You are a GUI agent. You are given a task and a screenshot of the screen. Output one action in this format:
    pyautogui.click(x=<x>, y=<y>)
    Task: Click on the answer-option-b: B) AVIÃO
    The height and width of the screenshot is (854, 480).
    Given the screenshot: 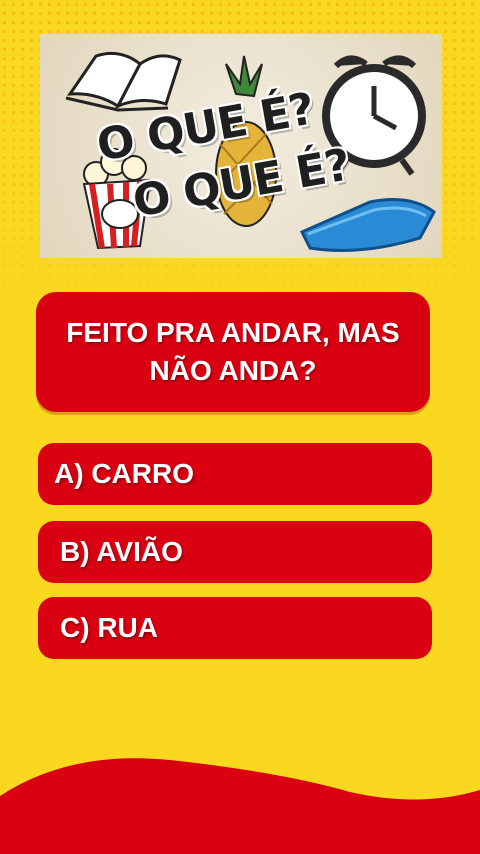 What is the action you would take?
    pyautogui.click(x=235, y=552)
    